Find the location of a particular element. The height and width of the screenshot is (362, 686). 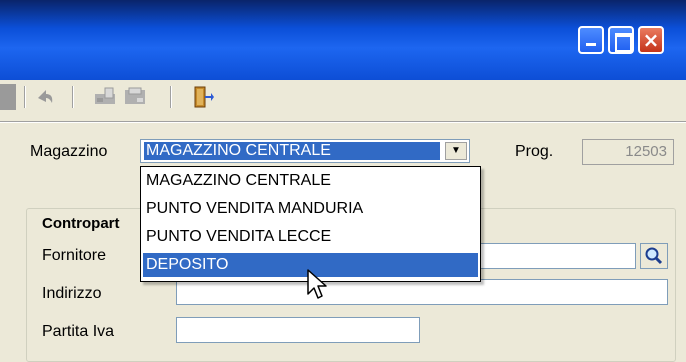

print-button is located at coordinates (135, 97).